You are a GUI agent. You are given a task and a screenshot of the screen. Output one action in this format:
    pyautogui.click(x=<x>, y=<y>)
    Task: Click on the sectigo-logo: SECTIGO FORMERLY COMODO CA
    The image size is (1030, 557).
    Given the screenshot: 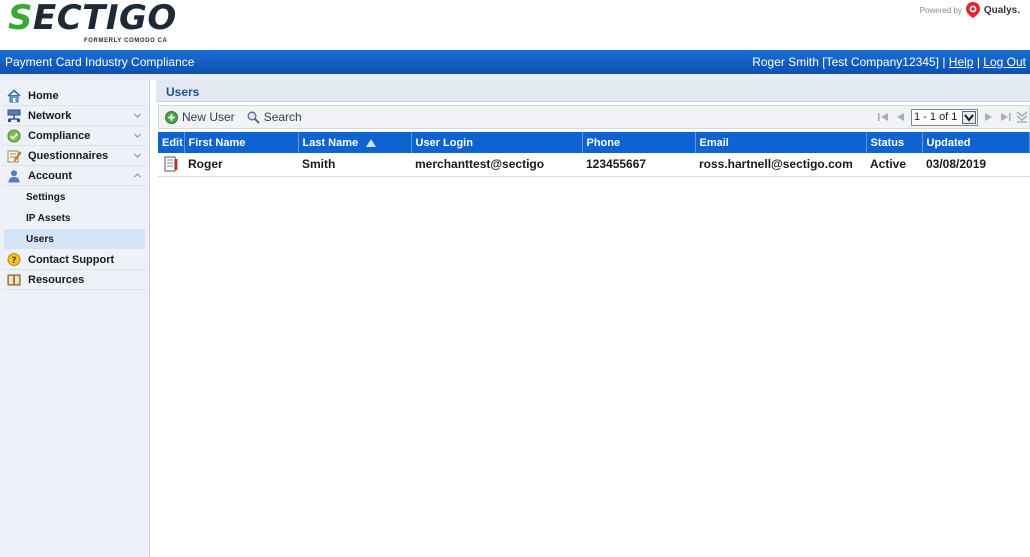 What is the action you would take?
    pyautogui.click(x=92, y=24)
    